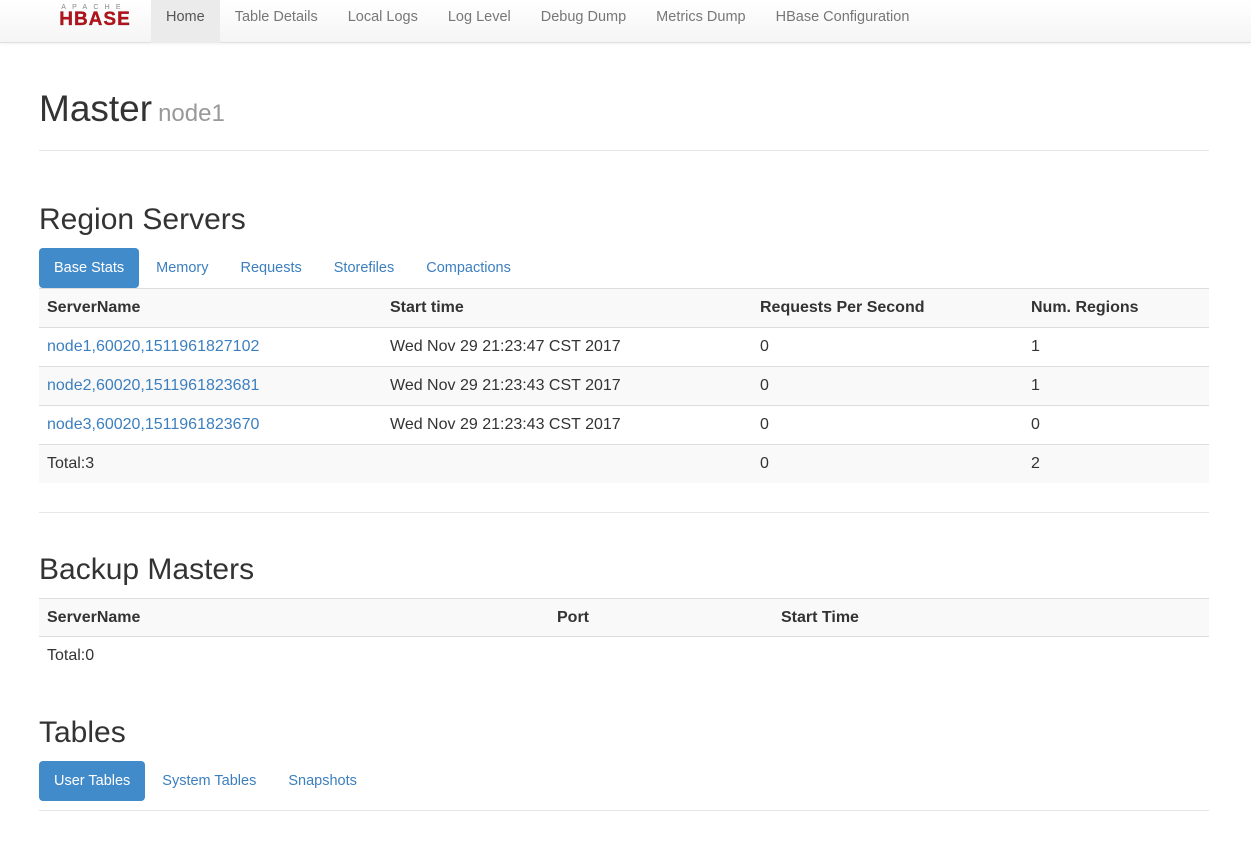  Describe the element at coordinates (71, 655) in the screenshot. I see `total-label: Total:0` at that location.